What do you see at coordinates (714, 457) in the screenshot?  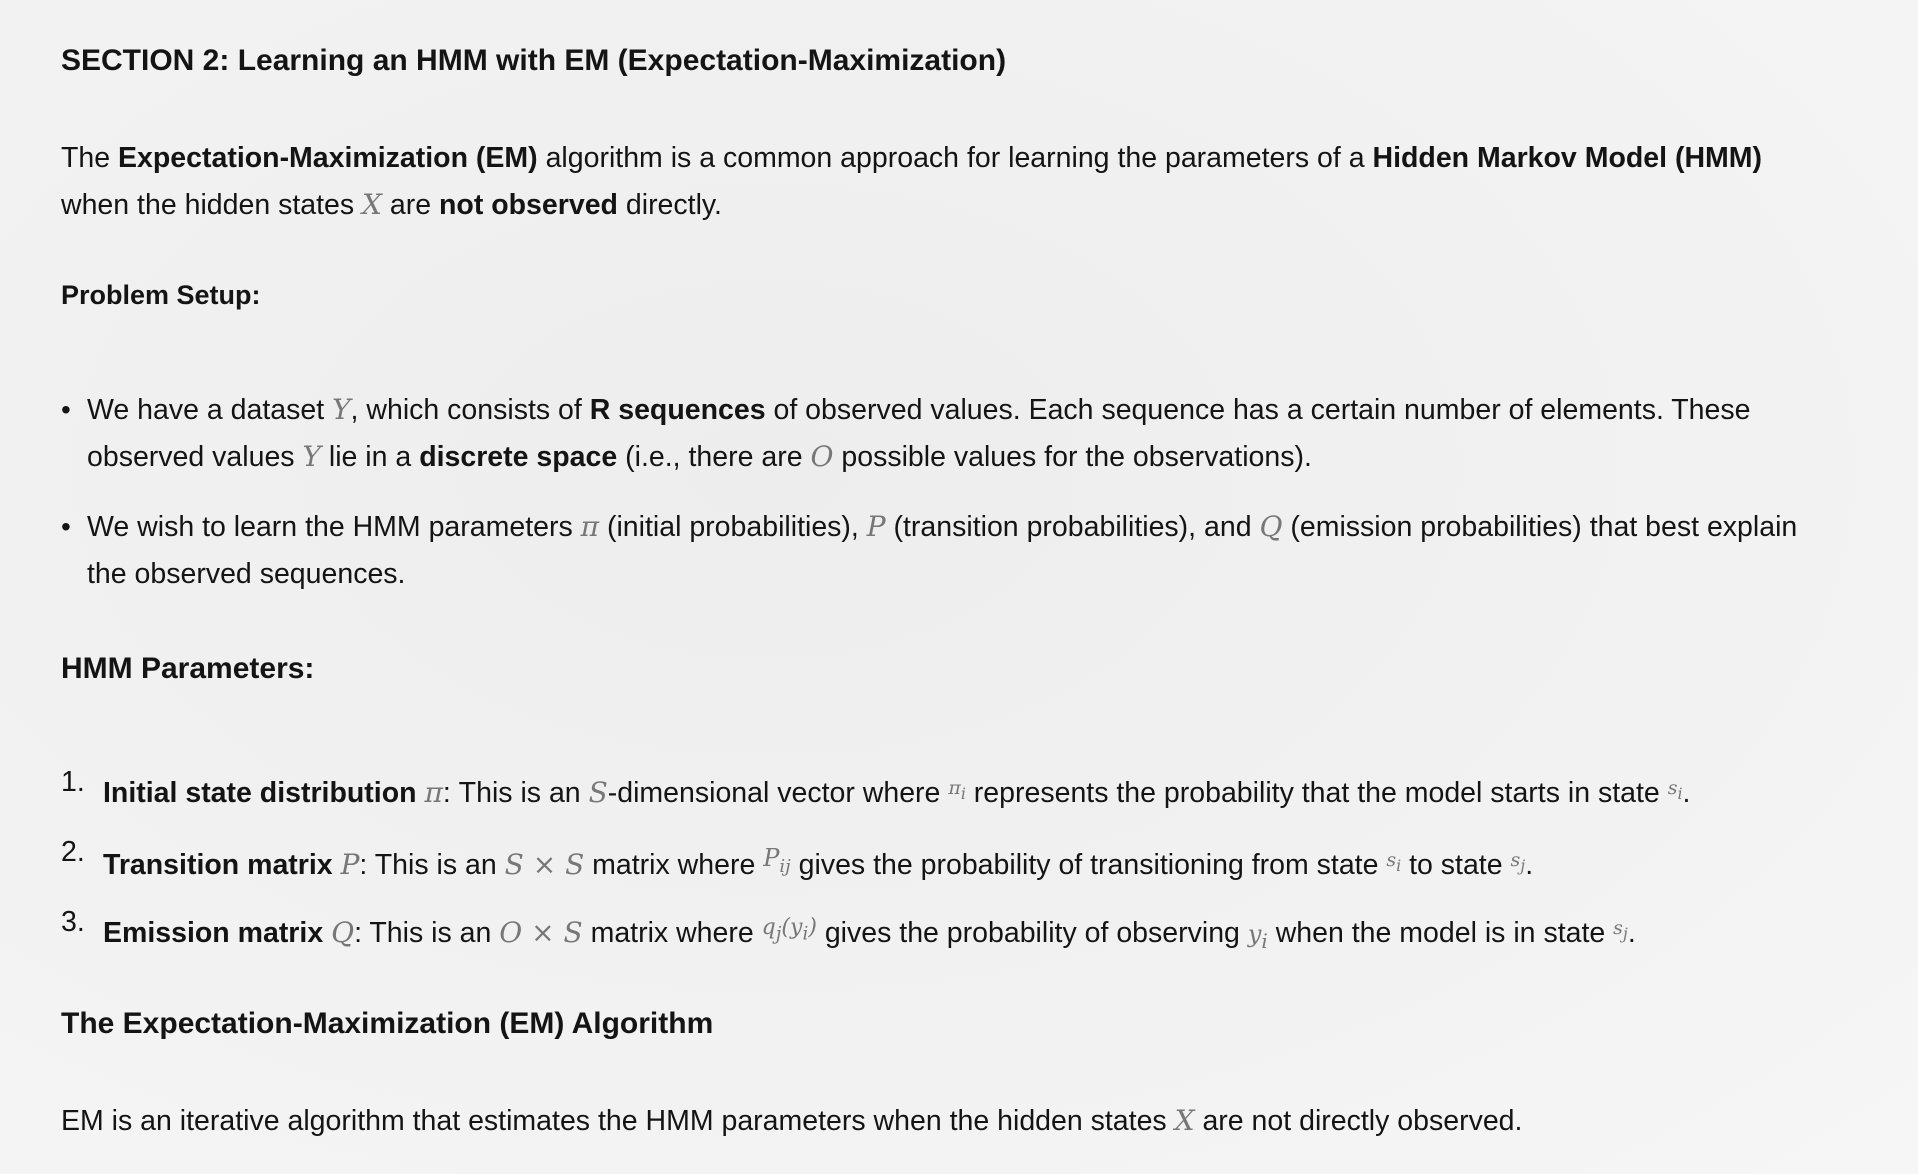 I see `text: (i.e., there are` at bounding box center [714, 457].